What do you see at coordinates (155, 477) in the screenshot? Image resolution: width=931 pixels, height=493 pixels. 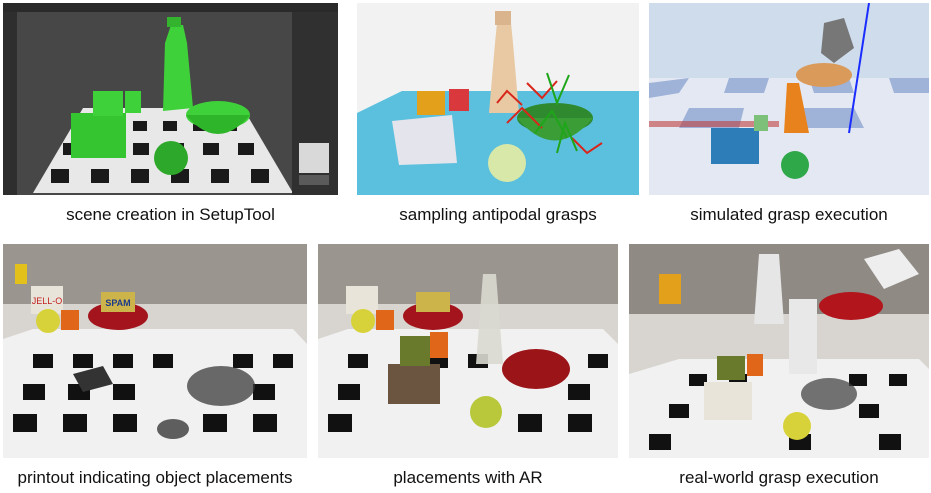 I see `caption-printout: printout indicating object placements` at bounding box center [155, 477].